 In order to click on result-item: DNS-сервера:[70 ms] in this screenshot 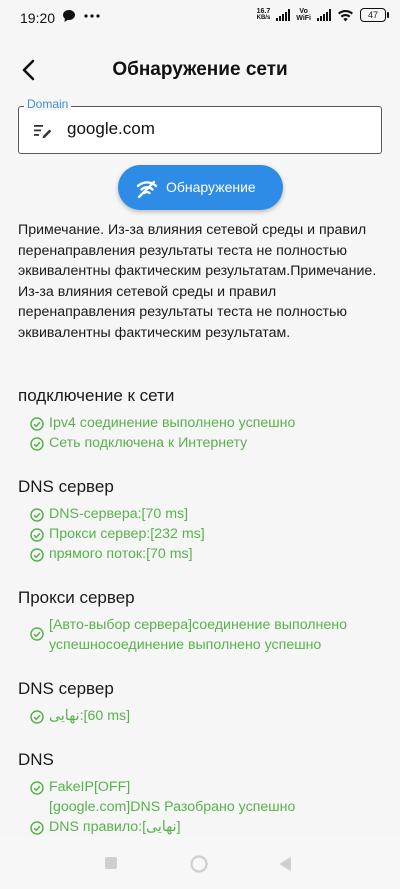, I will do `click(119, 514)`.